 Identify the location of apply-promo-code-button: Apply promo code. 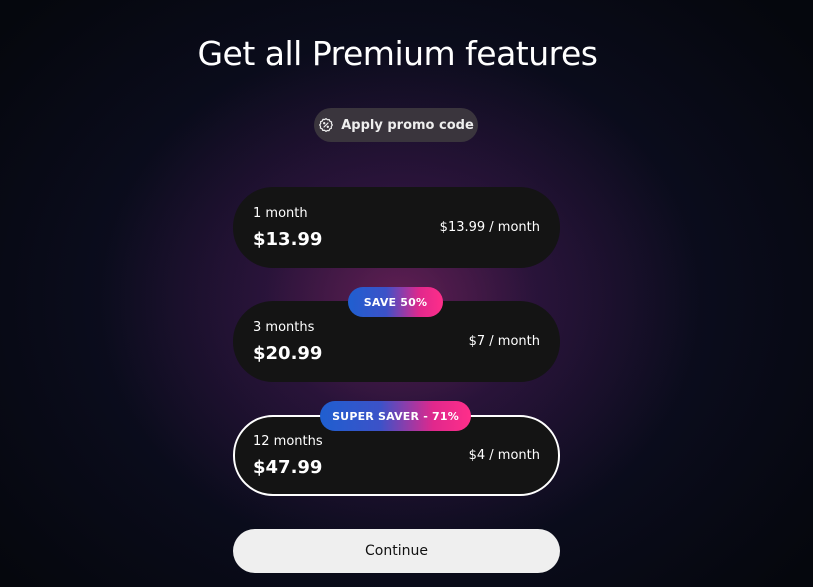
(396, 125).